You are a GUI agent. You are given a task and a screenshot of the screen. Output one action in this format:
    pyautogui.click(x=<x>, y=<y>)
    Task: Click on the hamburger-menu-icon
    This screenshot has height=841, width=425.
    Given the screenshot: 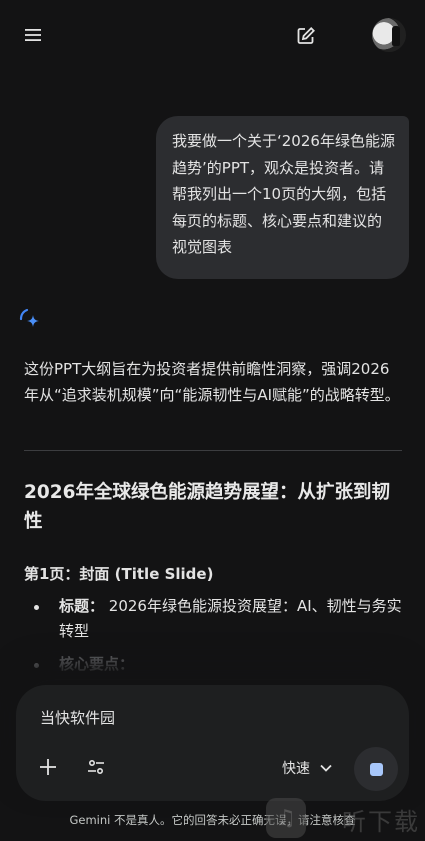 What is the action you would take?
    pyautogui.click(x=33, y=35)
    